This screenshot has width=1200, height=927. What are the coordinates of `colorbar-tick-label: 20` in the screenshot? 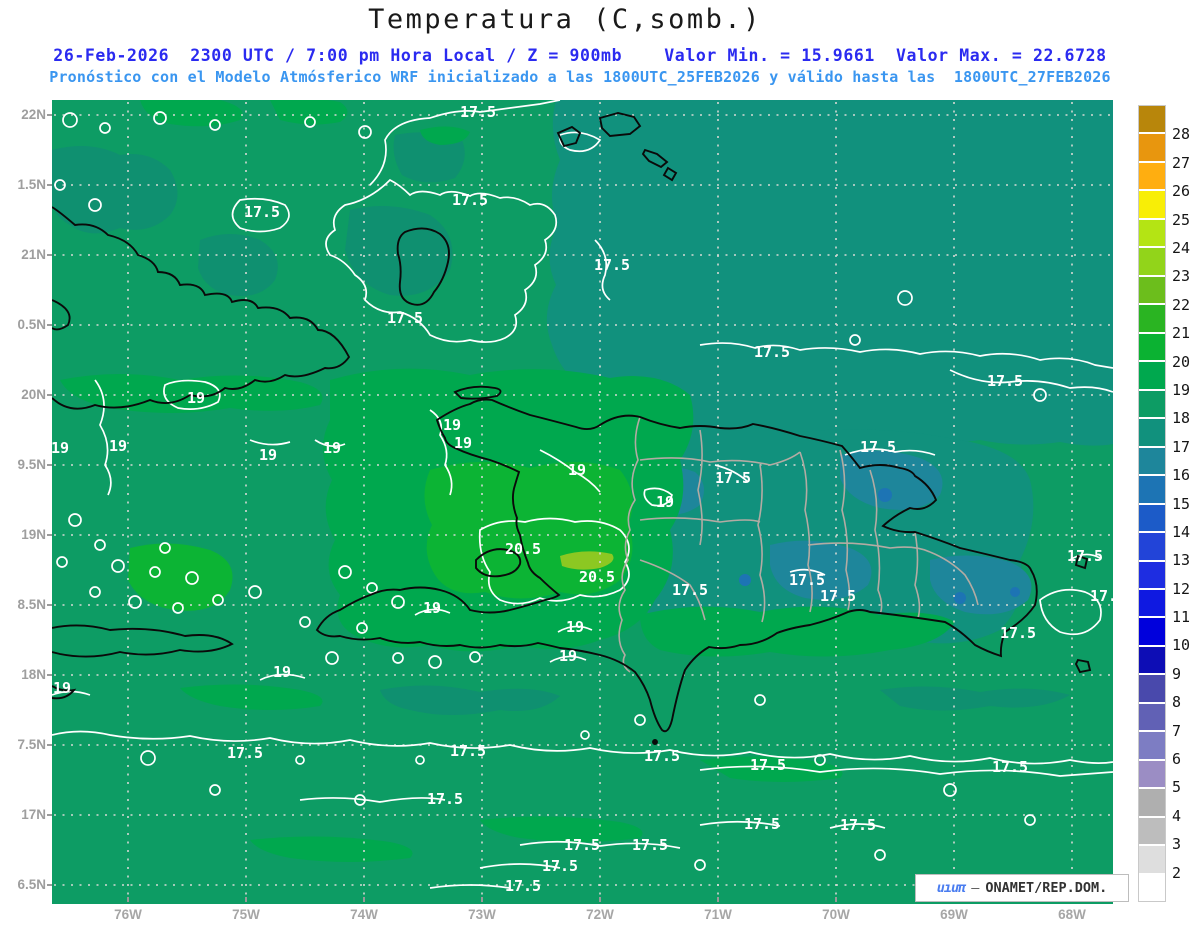 It's located at (1181, 361).